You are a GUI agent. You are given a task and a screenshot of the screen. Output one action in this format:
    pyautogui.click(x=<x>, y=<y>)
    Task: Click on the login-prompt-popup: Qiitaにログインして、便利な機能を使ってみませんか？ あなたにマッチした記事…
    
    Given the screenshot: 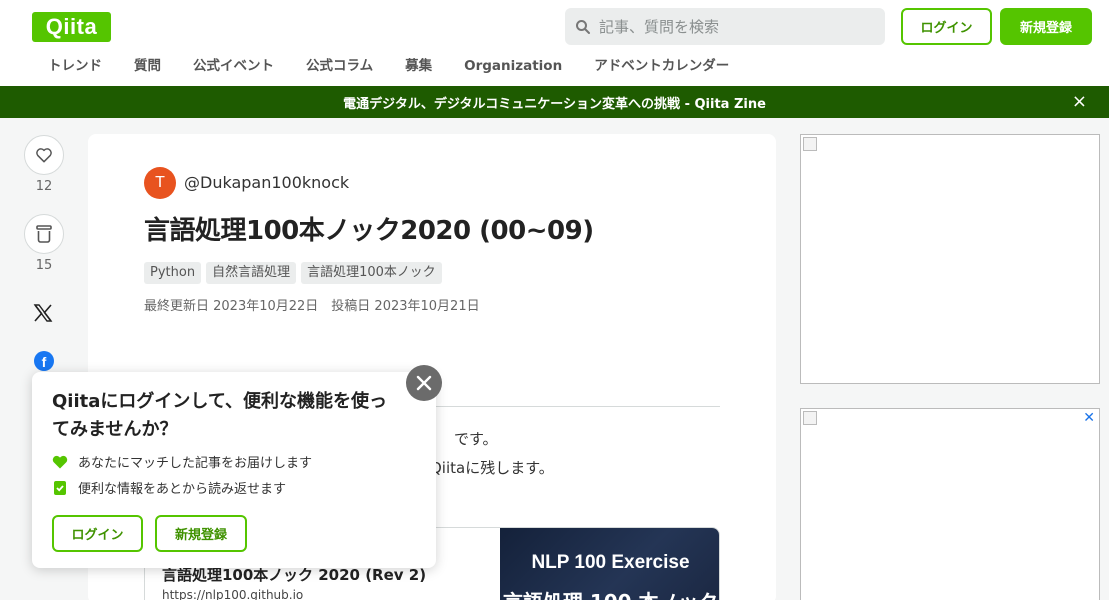 What is the action you would take?
    pyautogui.click(x=234, y=470)
    